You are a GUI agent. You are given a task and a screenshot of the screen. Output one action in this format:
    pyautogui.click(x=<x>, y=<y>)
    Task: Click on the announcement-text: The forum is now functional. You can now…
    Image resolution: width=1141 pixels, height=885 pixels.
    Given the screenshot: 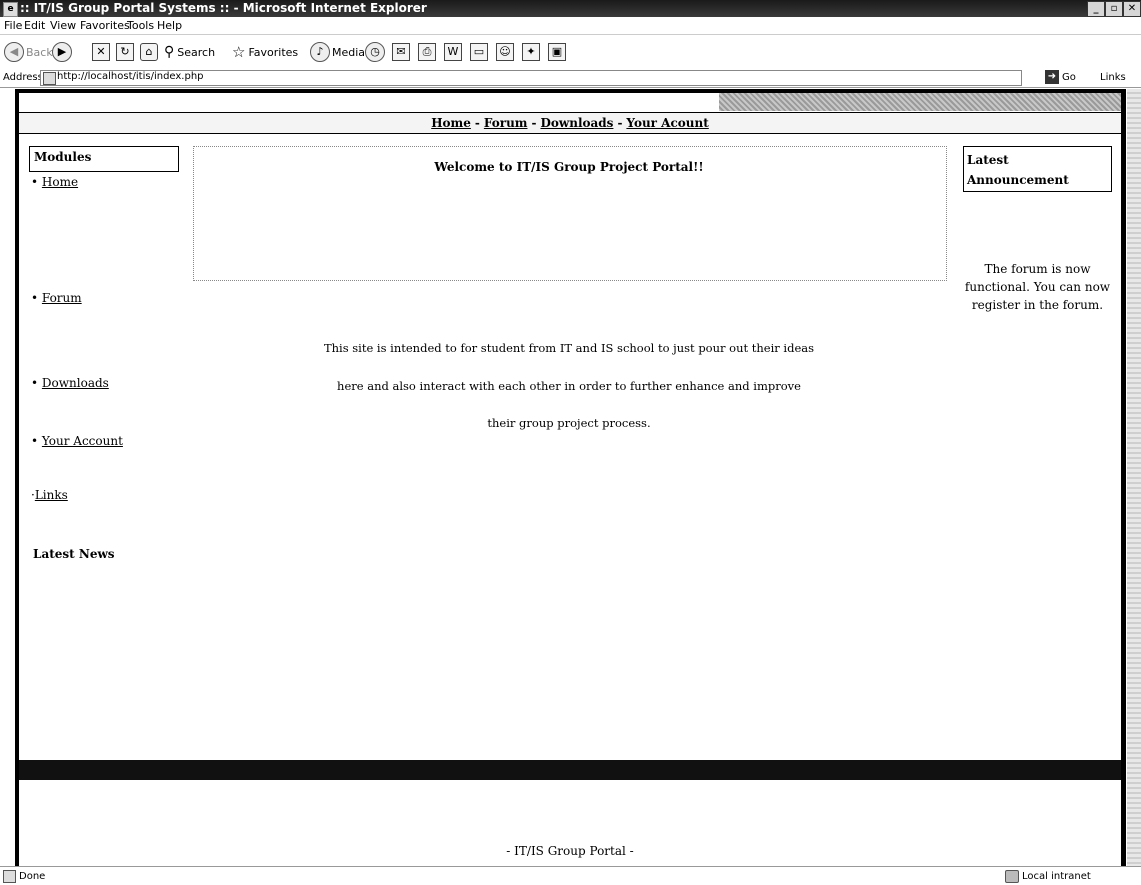 What is the action you would take?
    pyautogui.click(x=1037, y=287)
    